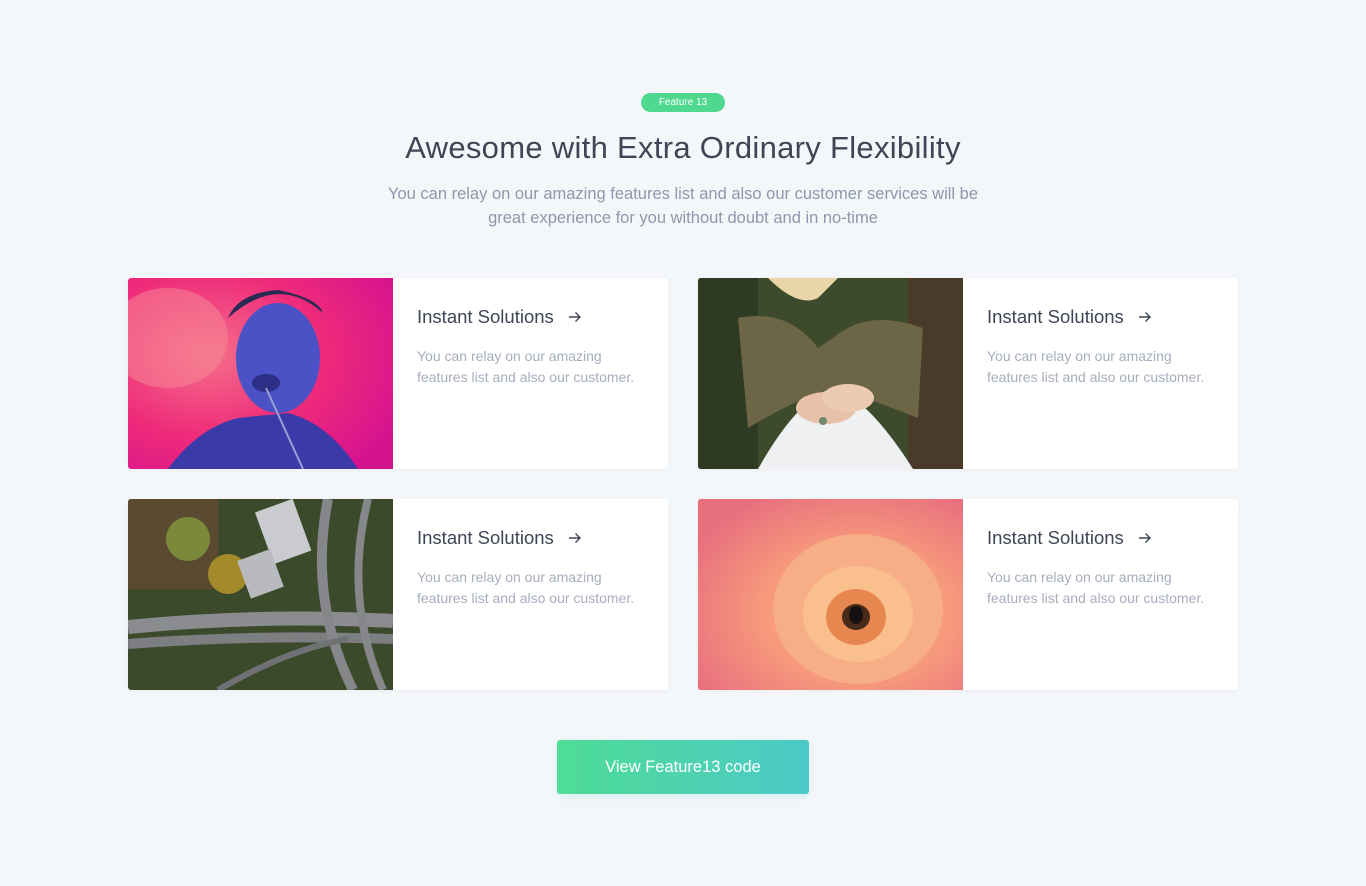 Image resolution: width=1366 pixels, height=886 pixels. I want to click on man-with-blue-paint-photo, so click(260, 373).